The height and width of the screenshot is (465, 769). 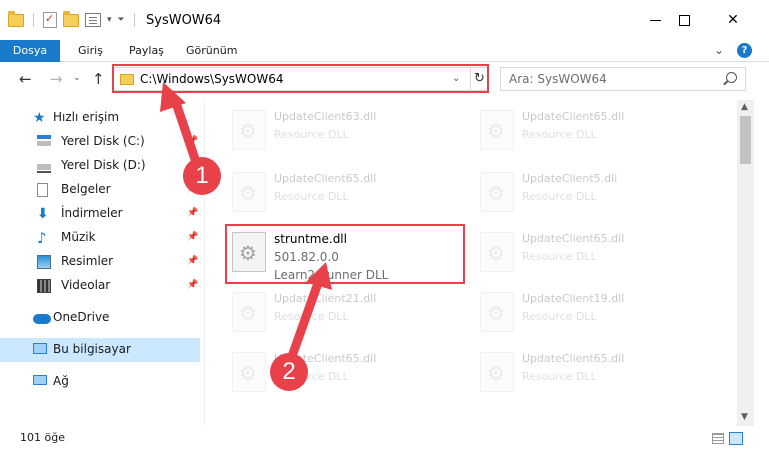 What do you see at coordinates (44, 166) in the screenshot?
I see `drive-d-icon` at bounding box center [44, 166].